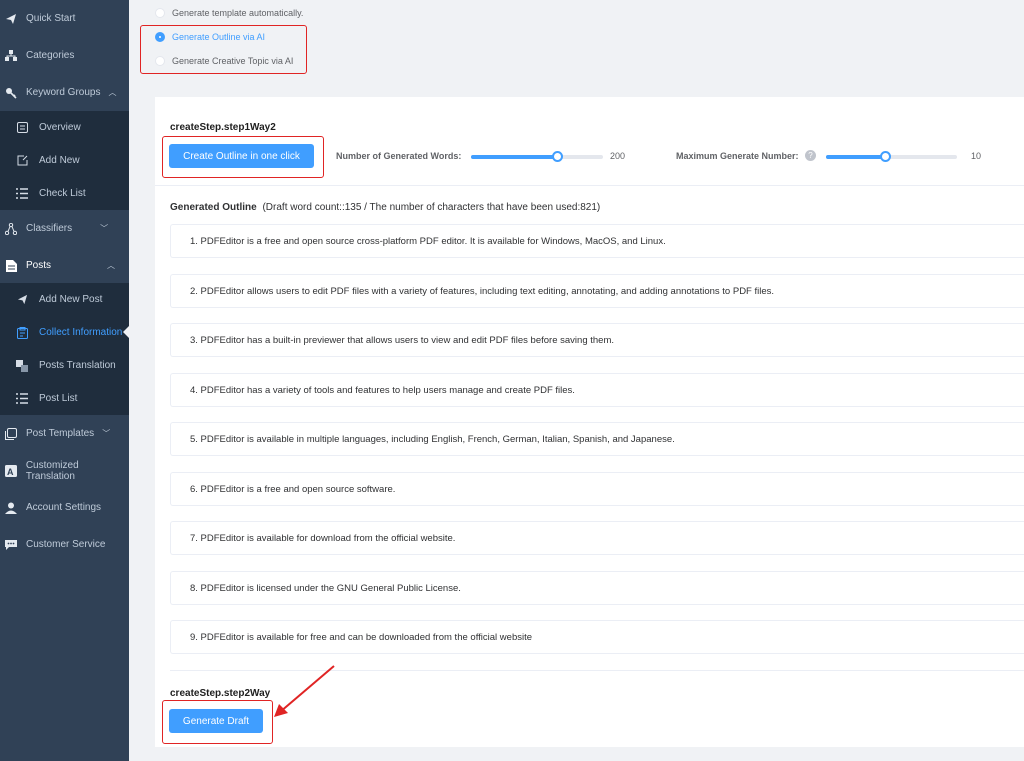 The height and width of the screenshot is (761, 1024). Describe the element at coordinates (81, 332) in the screenshot. I see `sidebar-item-label: Collect Information` at that location.